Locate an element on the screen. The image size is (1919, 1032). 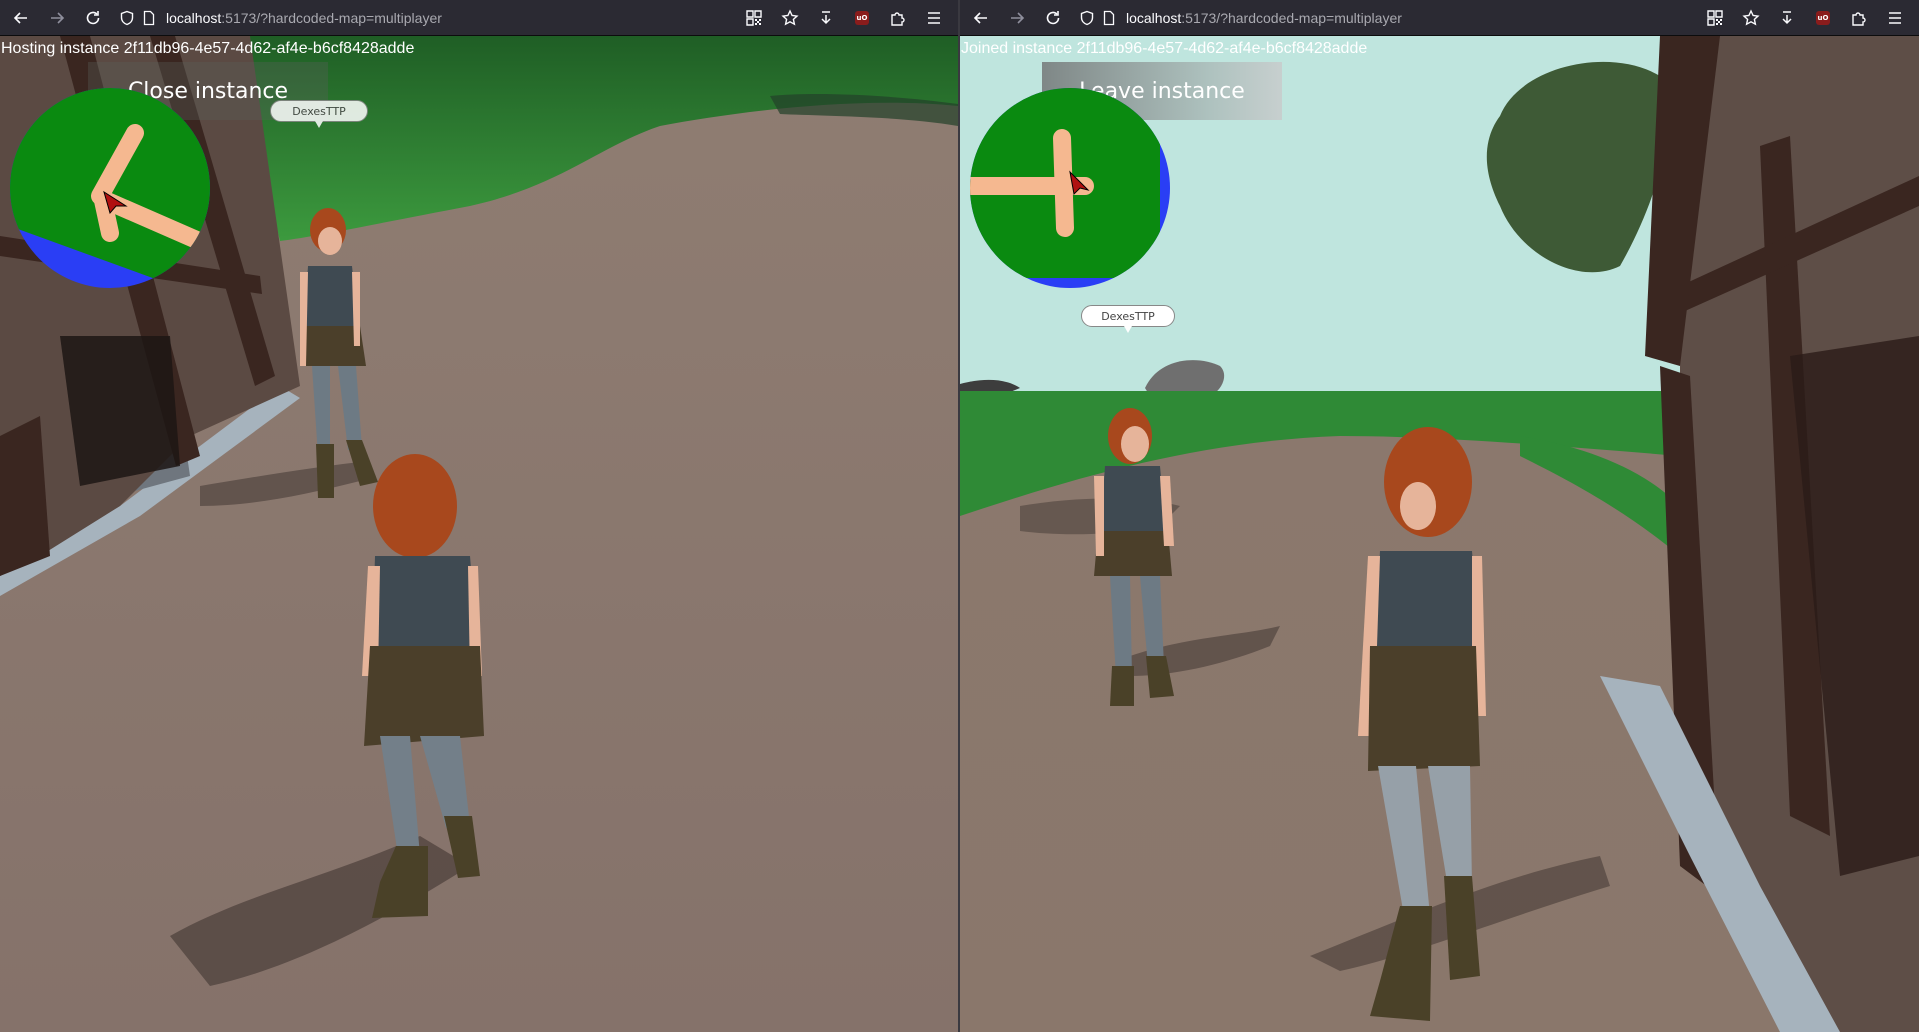
doorway is located at coordinates (120, 411).